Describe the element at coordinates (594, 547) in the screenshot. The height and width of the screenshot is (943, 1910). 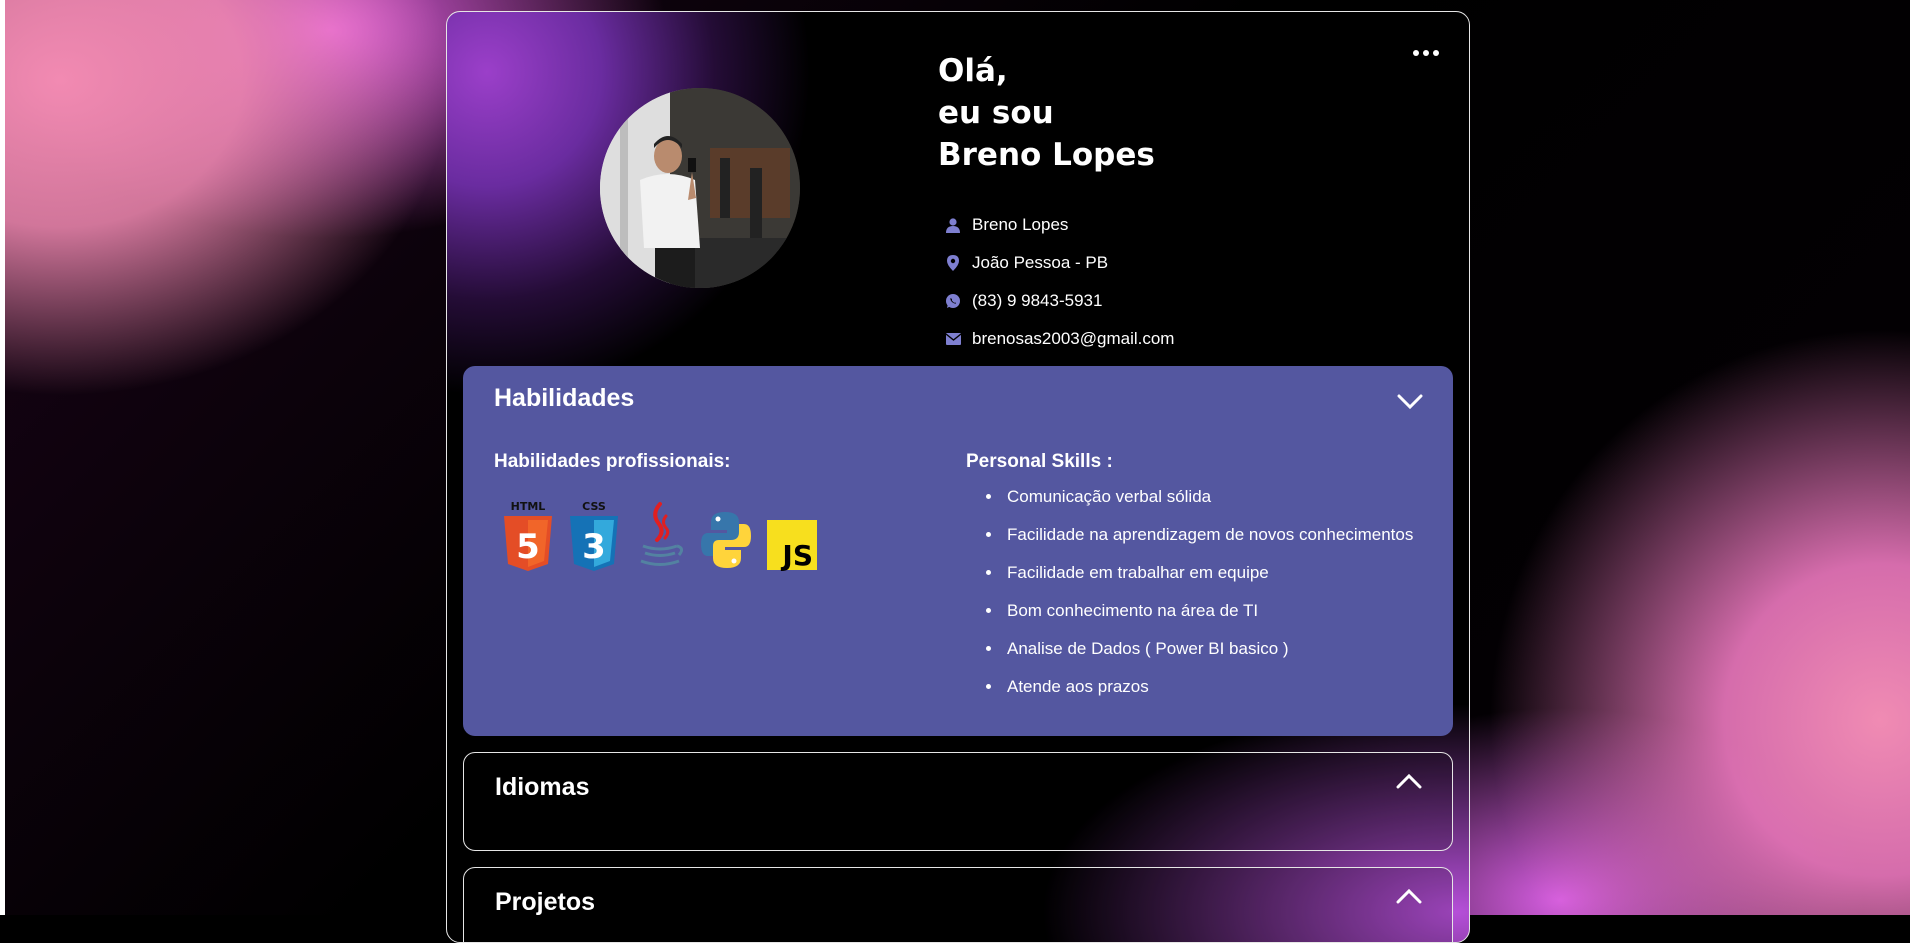
I see `css3-number: 3` at that location.